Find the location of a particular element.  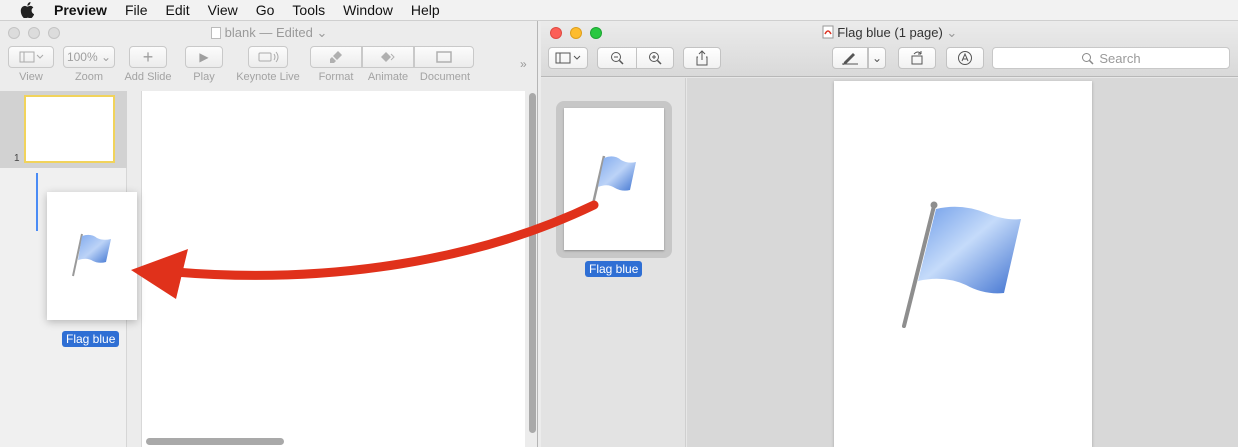

drag-direction-arrow is located at coordinates (365, 249).